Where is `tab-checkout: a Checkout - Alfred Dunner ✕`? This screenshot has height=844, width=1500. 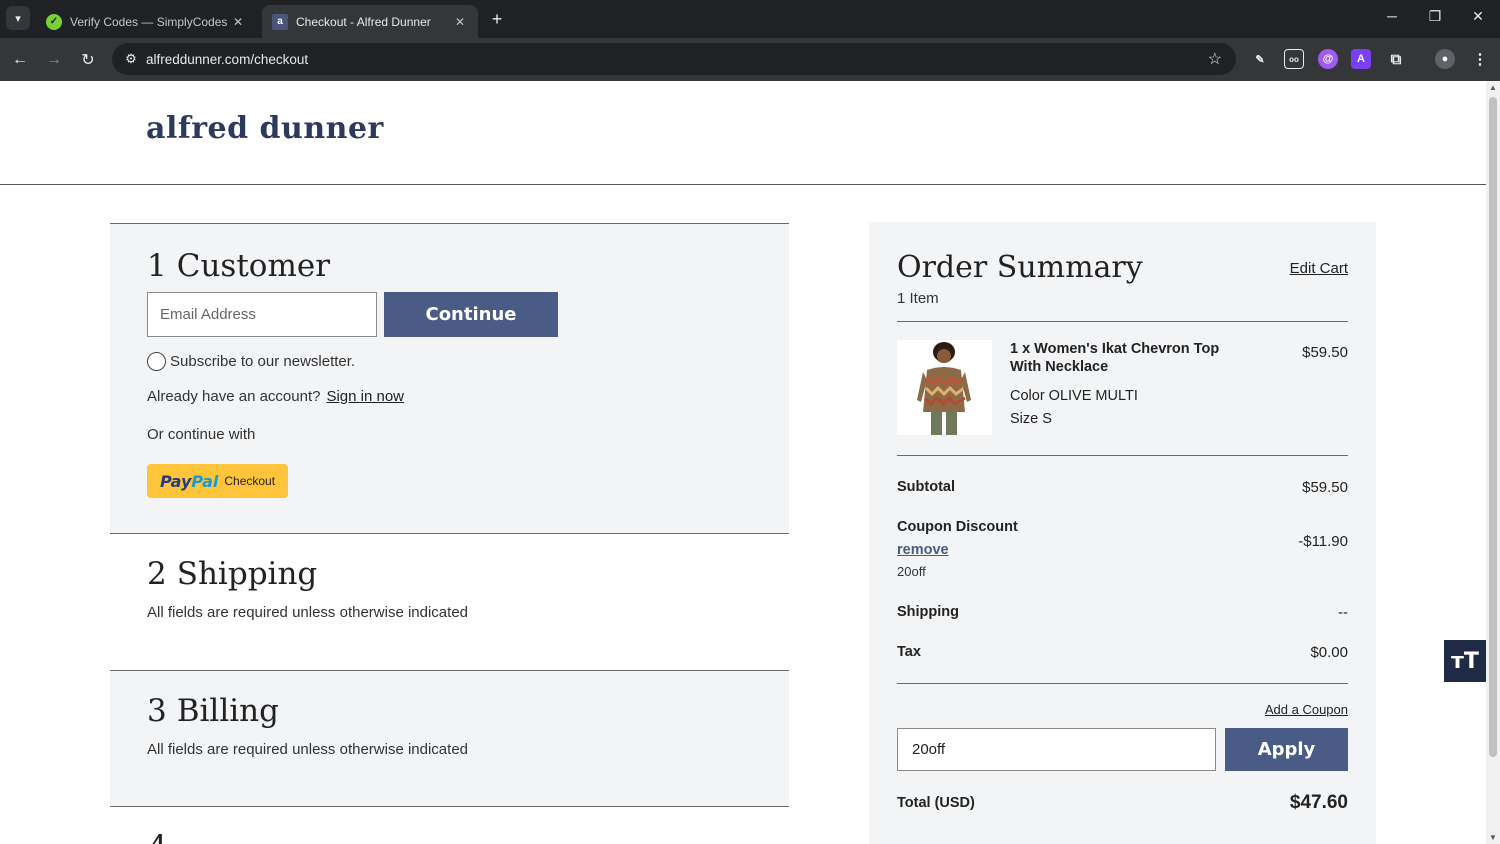 tab-checkout: a Checkout - Alfred Dunner ✕ is located at coordinates (370, 21).